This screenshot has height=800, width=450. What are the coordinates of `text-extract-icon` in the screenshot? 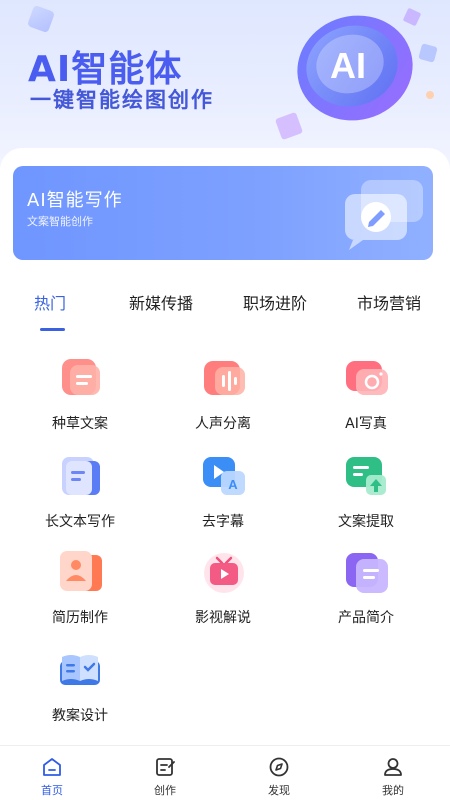 It's located at (366, 476).